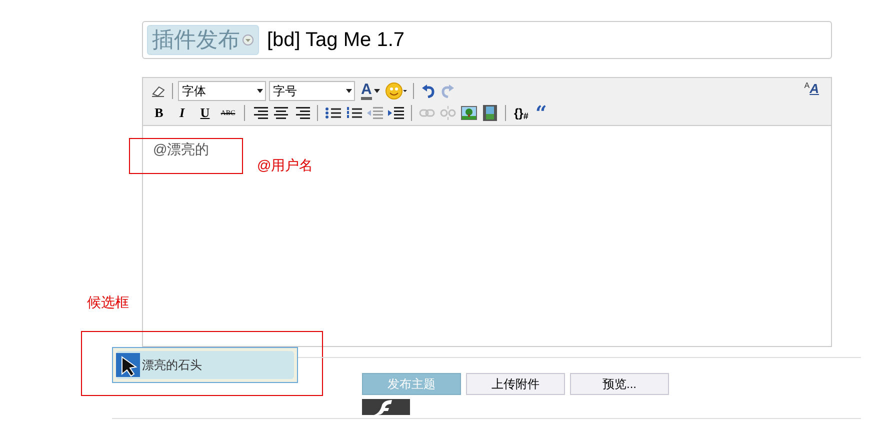  What do you see at coordinates (205, 113) in the screenshot?
I see `format-button: U` at bounding box center [205, 113].